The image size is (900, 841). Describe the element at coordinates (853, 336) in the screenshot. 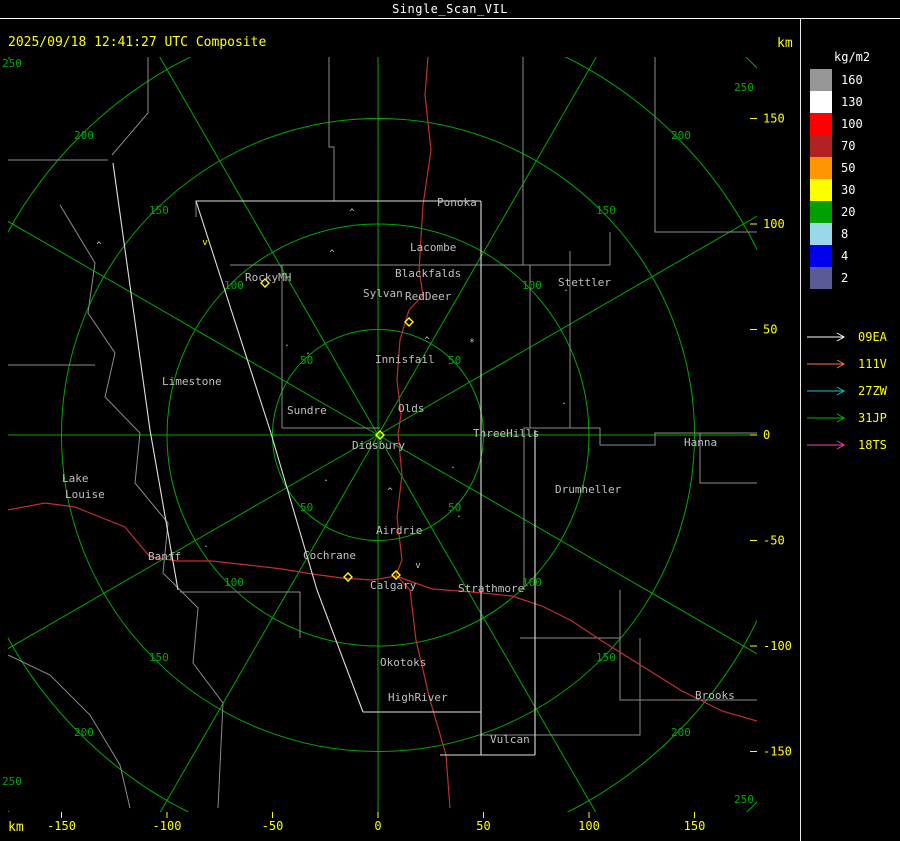

I see `radar-legend-item: 09EA` at that location.